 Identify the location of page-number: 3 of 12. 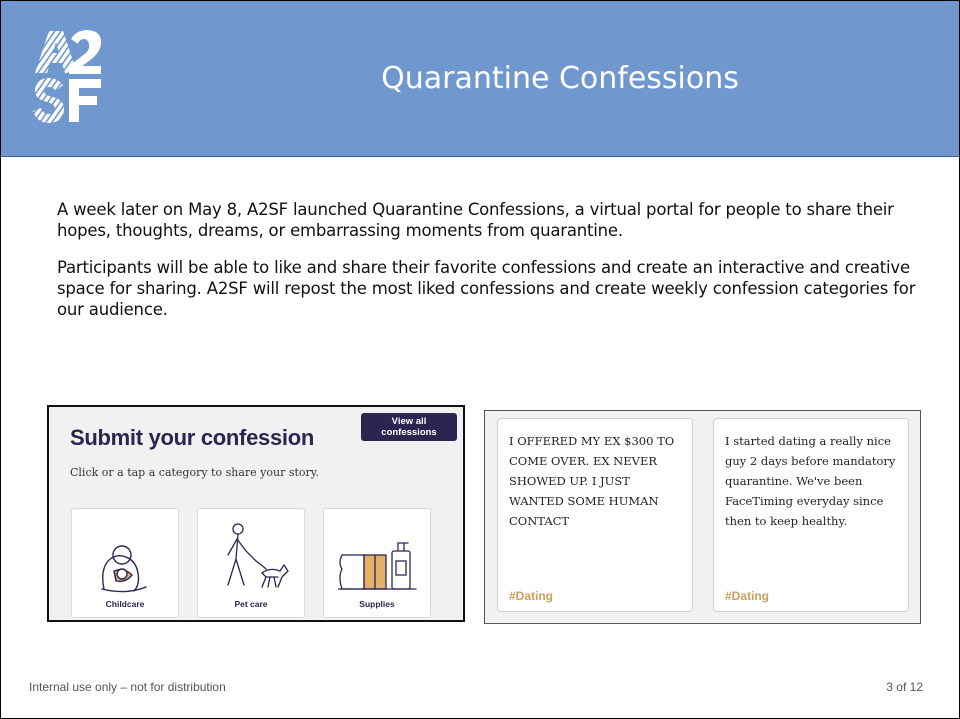
(904, 687).